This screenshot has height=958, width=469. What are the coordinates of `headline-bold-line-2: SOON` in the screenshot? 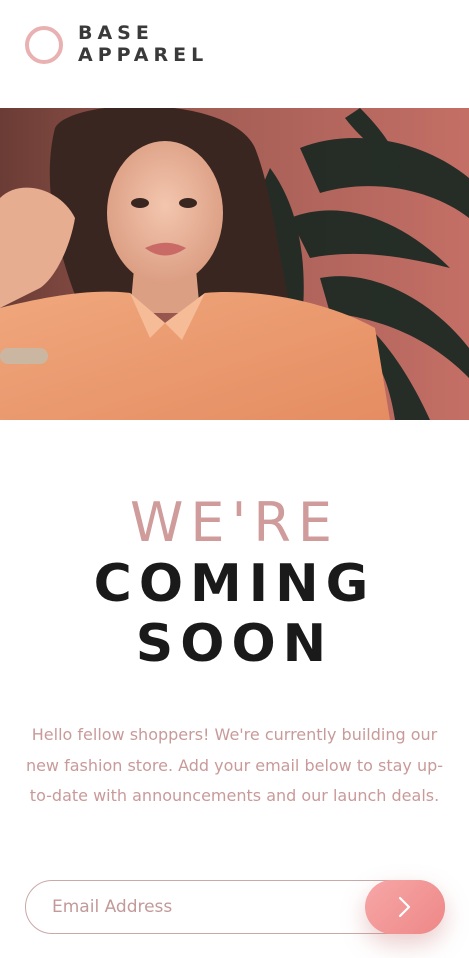 It's located at (234, 644).